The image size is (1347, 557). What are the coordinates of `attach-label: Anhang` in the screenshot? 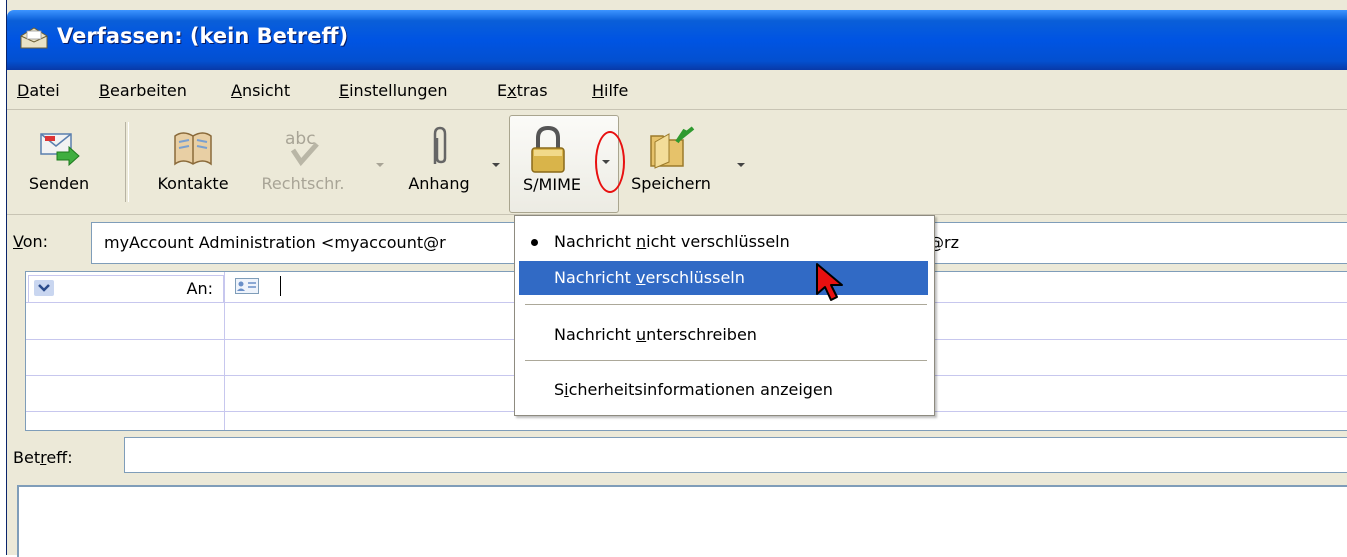 It's located at (439, 183).